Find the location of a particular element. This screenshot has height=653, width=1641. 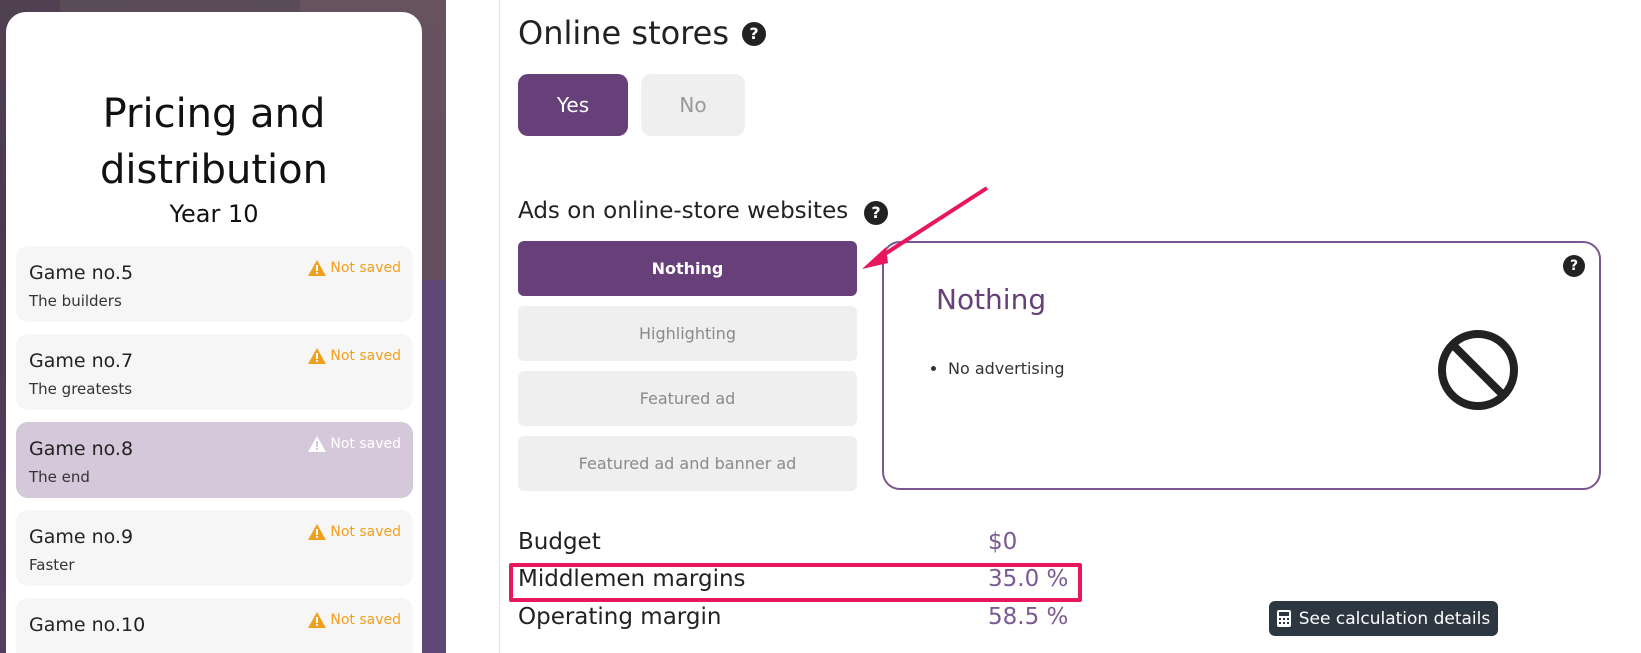

middlemen-margins-value: 35.0 % is located at coordinates (1028, 579).